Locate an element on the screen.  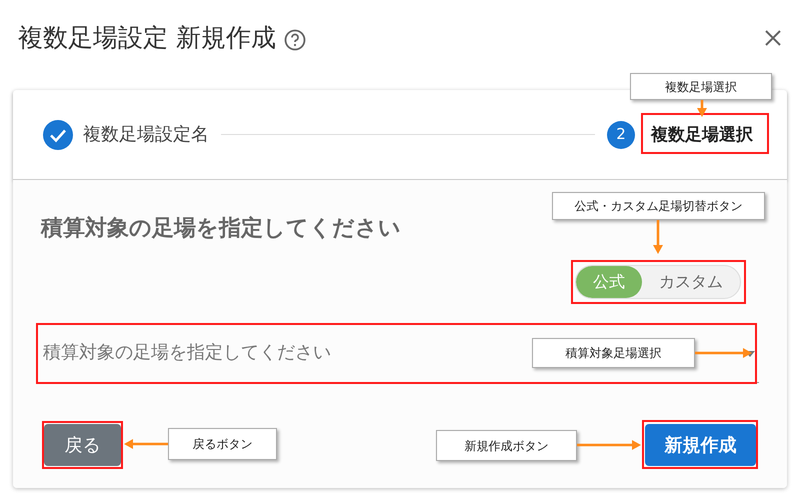
dialog-title: 複数足場設定 新規作成 is located at coordinates (147, 38).